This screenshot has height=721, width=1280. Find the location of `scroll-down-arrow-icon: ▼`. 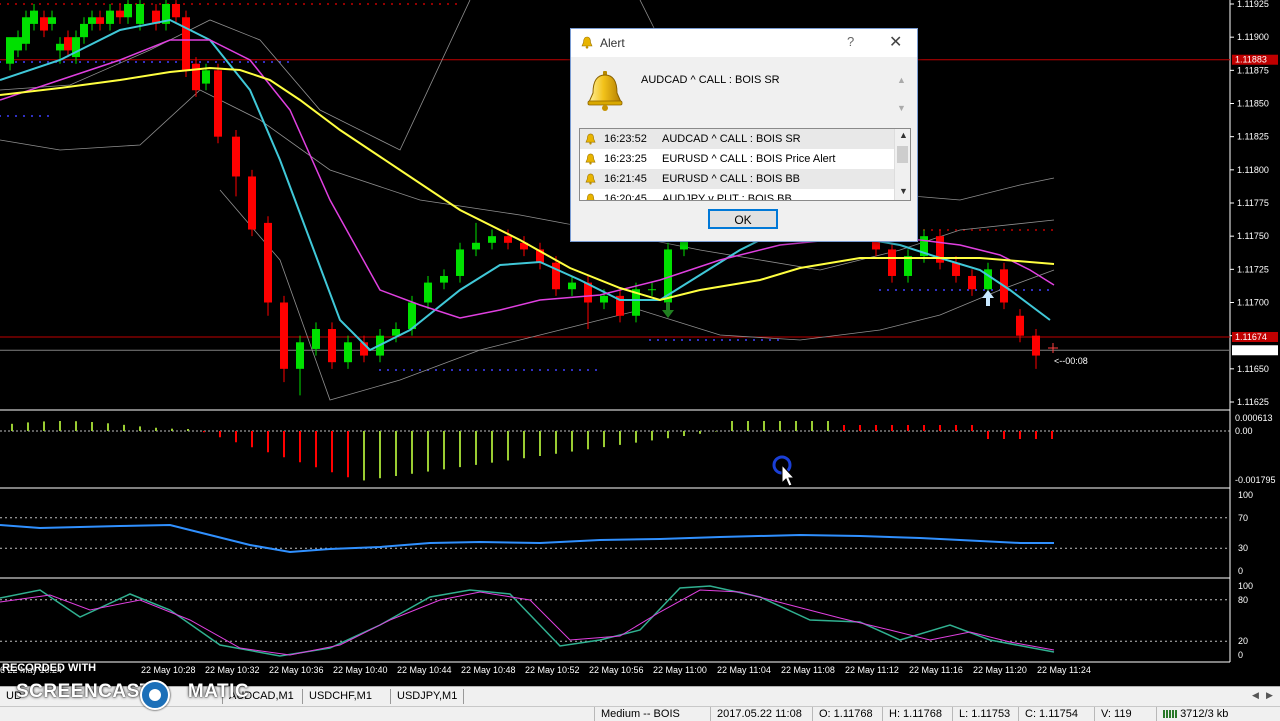

scroll-down-arrow-icon: ▼ is located at coordinates (903, 191).